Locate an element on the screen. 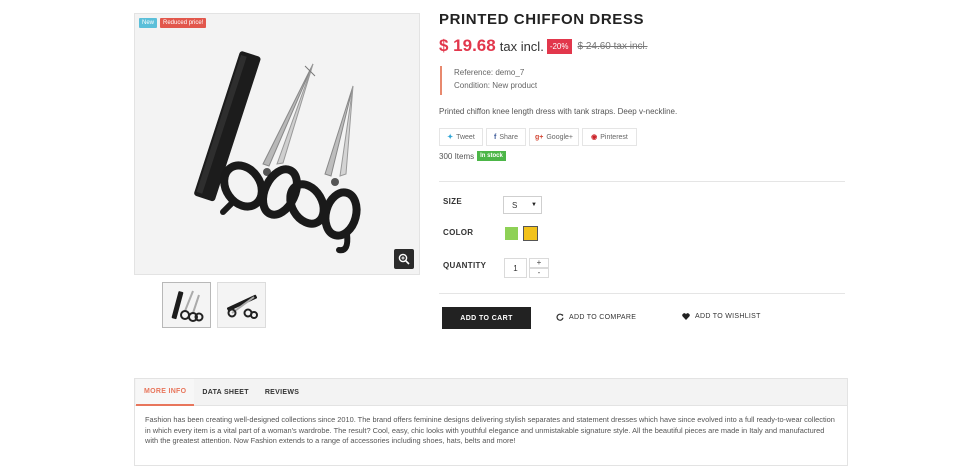 The image size is (980, 471). heart-icon is located at coordinates (686, 316).